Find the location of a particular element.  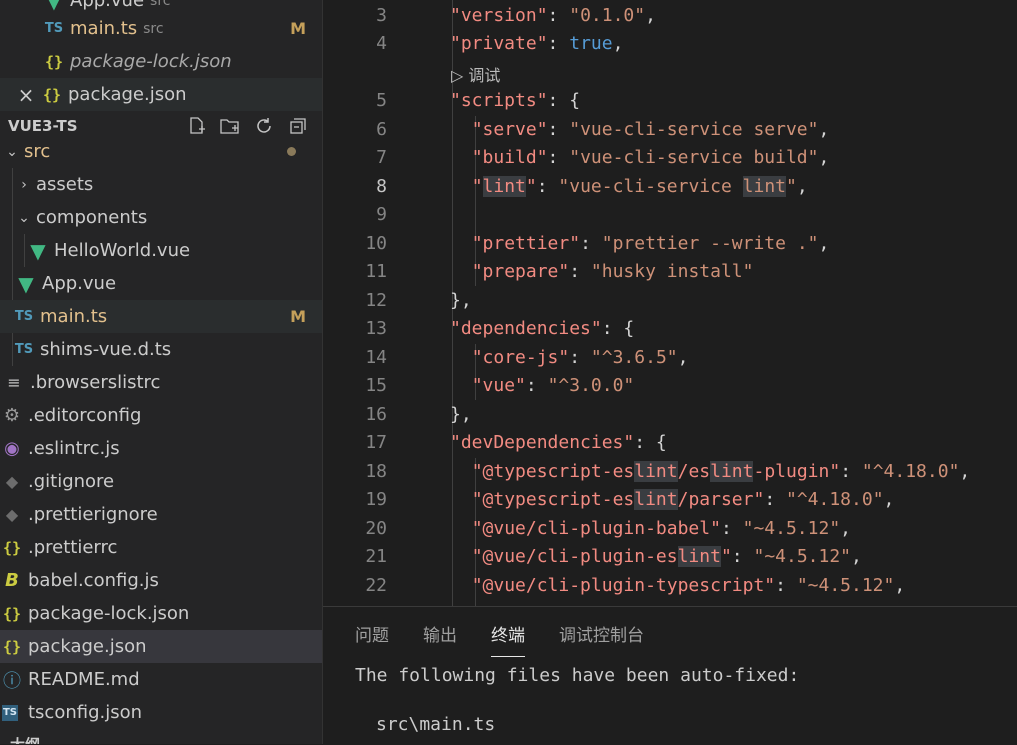

tree-file-babel: B babel.config.js is located at coordinates (161, 580).